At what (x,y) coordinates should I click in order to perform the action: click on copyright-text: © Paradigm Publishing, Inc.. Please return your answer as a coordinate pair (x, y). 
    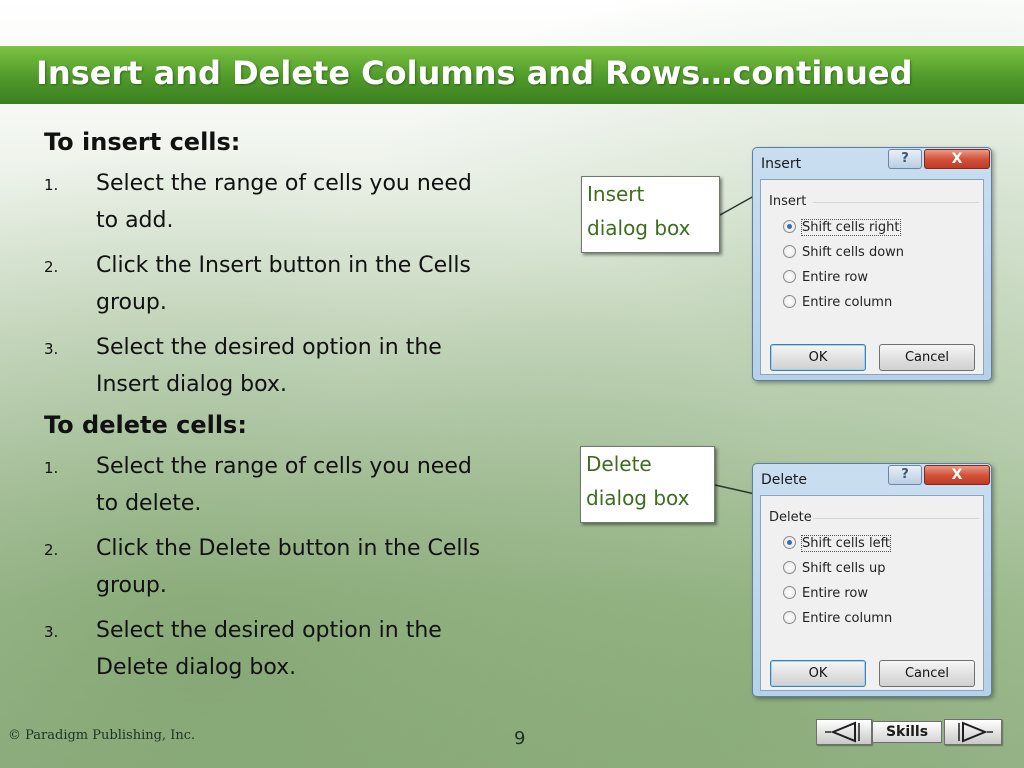
    Looking at the image, I should click on (102, 735).